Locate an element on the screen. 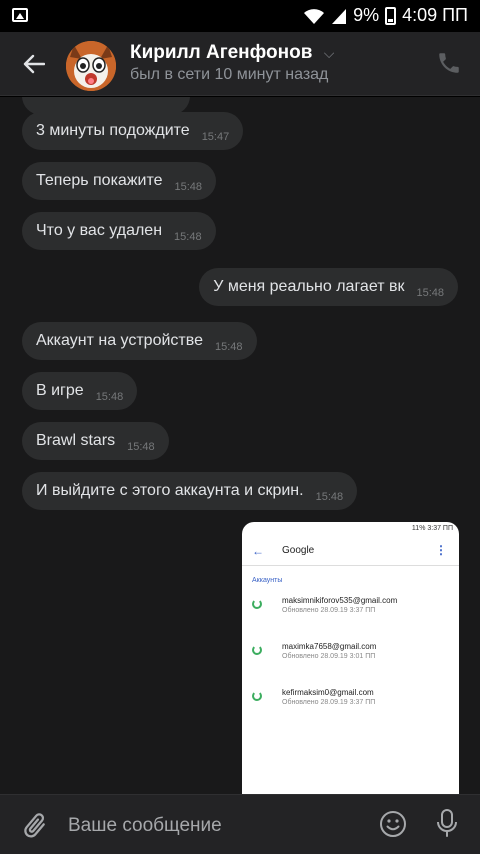 The image size is (480, 854). emoji-button is located at coordinates (393, 824).